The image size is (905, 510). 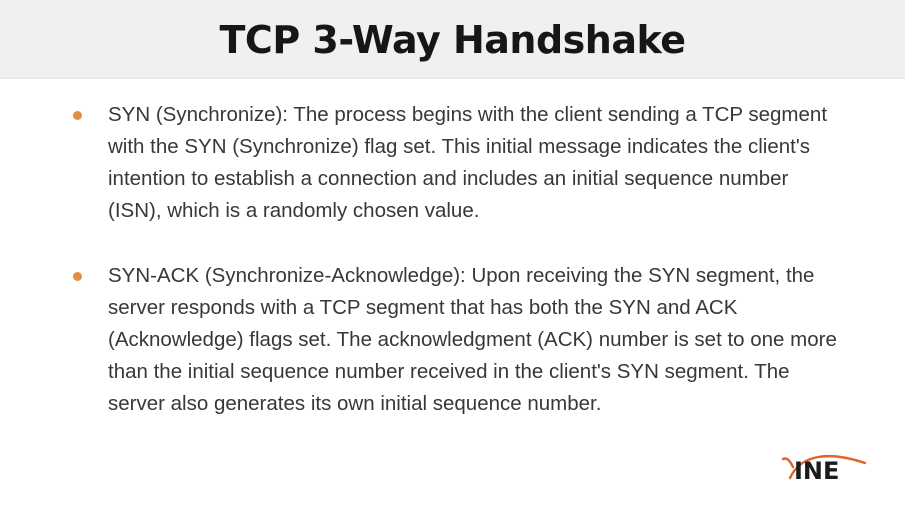 I want to click on ine-logo-icon: INE, so click(x=824, y=469).